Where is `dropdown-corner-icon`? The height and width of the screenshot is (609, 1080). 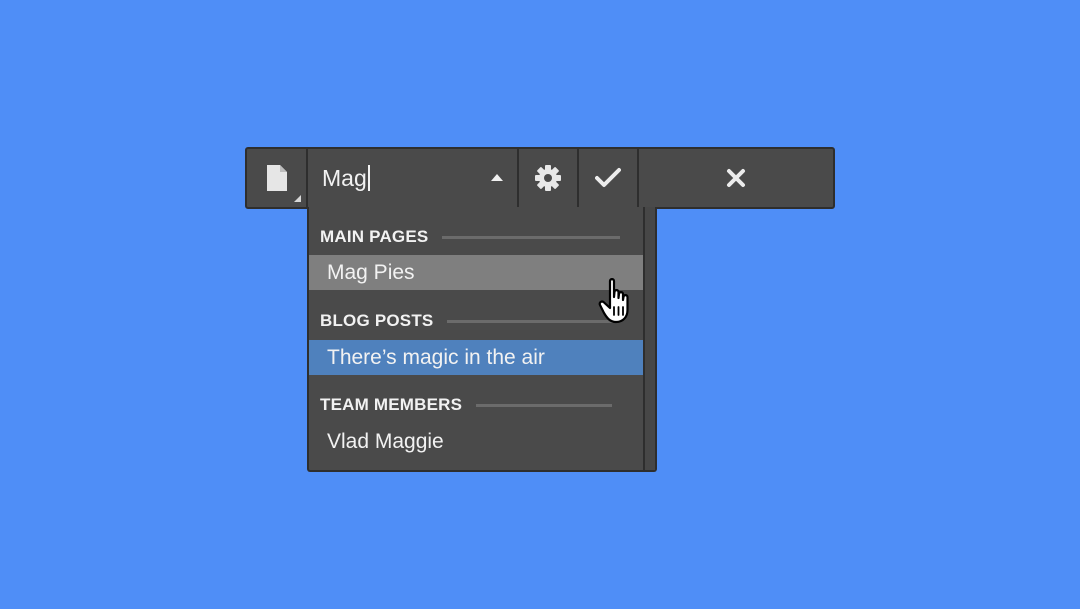
dropdown-corner-icon is located at coordinates (297, 198).